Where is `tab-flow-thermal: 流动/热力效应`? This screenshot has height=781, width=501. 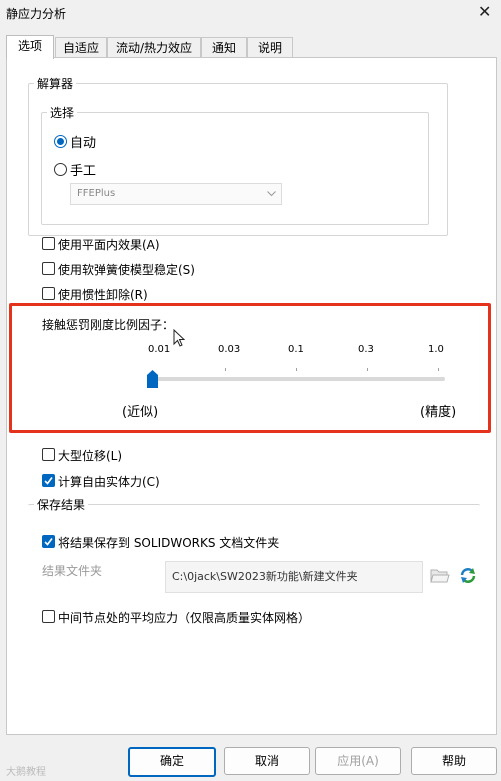 tab-flow-thermal: 流动/热力效应 is located at coordinates (154, 47).